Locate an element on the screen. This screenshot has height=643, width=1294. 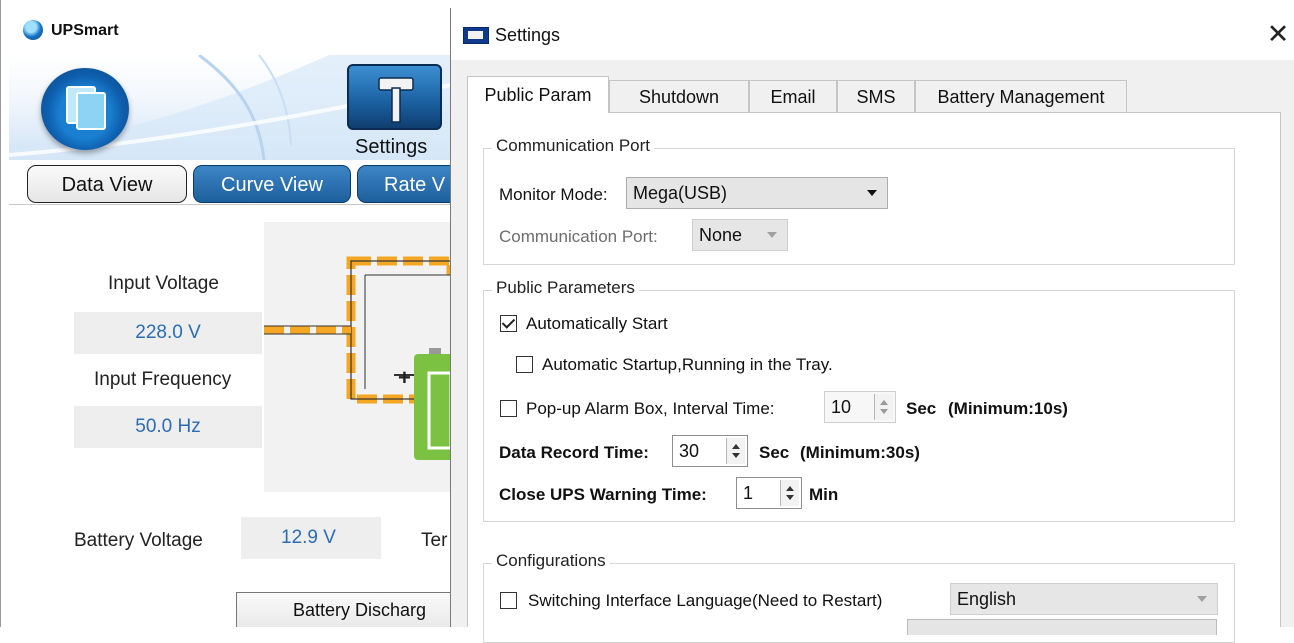
public-parameters-group-title: Public Parameters is located at coordinates (565, 288).